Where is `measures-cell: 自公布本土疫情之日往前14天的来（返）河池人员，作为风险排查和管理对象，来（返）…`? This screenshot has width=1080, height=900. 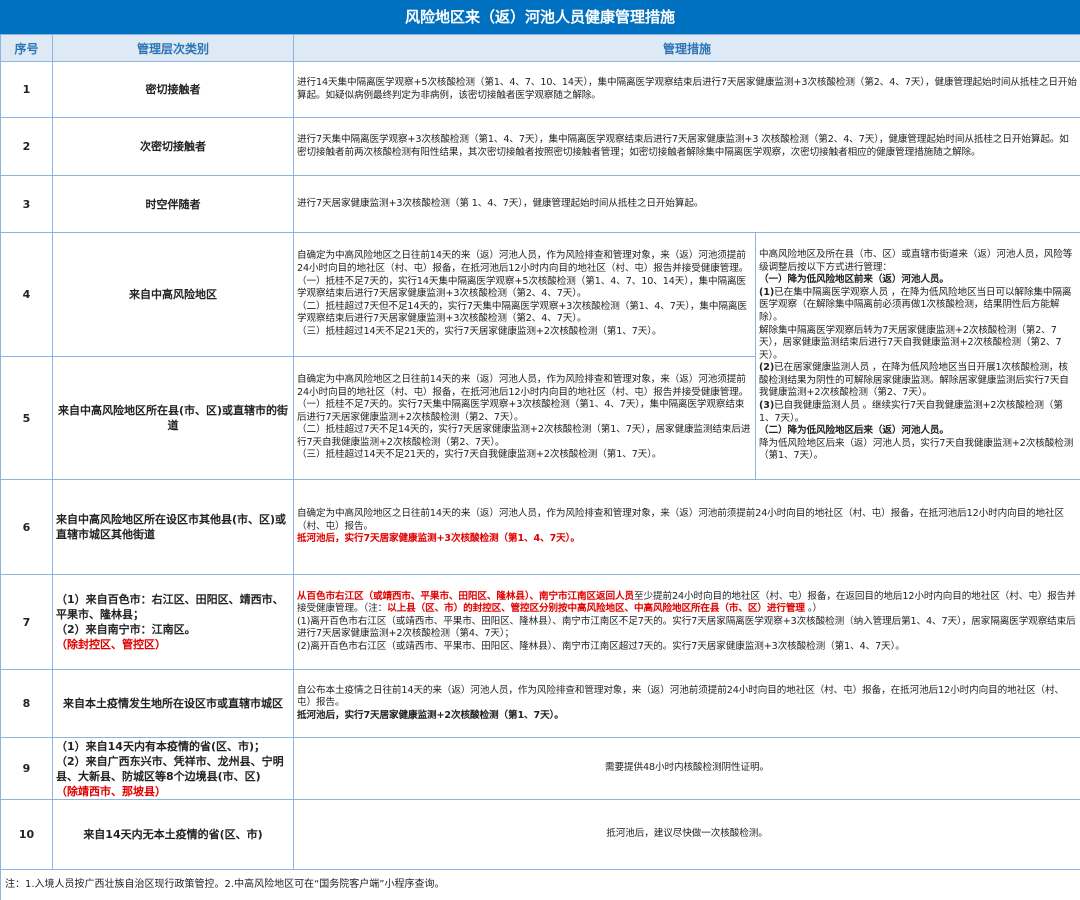 measures-cell: 自公布本土疫情之日往前14天的来（返）河池人员，作为风险排查和管理对象，来（返）… is located at coordinates (686, 703).